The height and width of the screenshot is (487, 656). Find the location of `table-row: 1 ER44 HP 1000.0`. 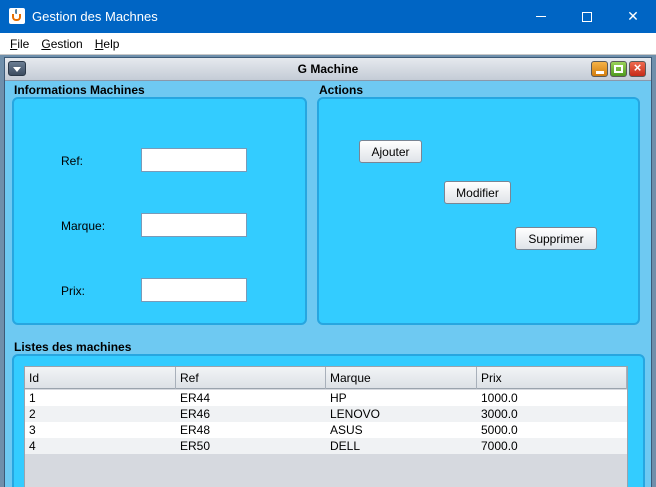

table-row: 1 ER44 HP 1000.0 is located at coordinates (326, 398).